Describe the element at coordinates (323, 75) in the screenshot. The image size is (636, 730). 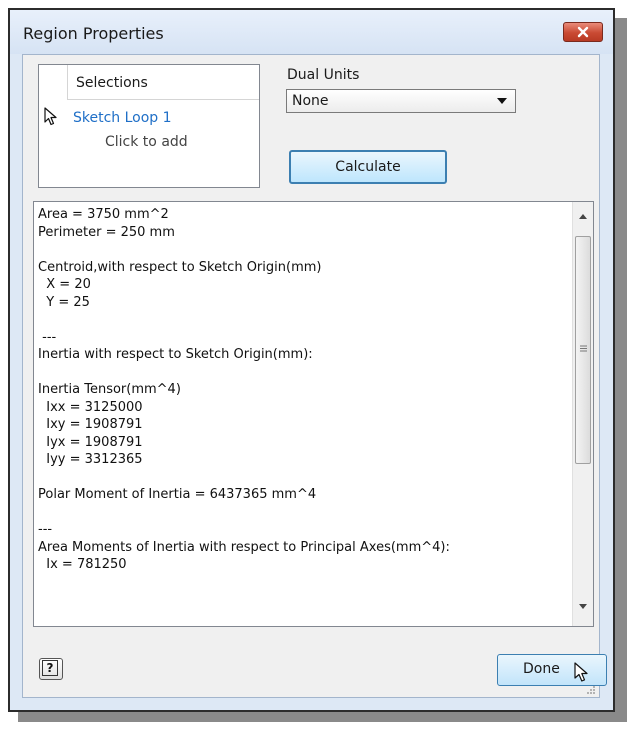
I see `dual-units-label: Dual Units` at that location.